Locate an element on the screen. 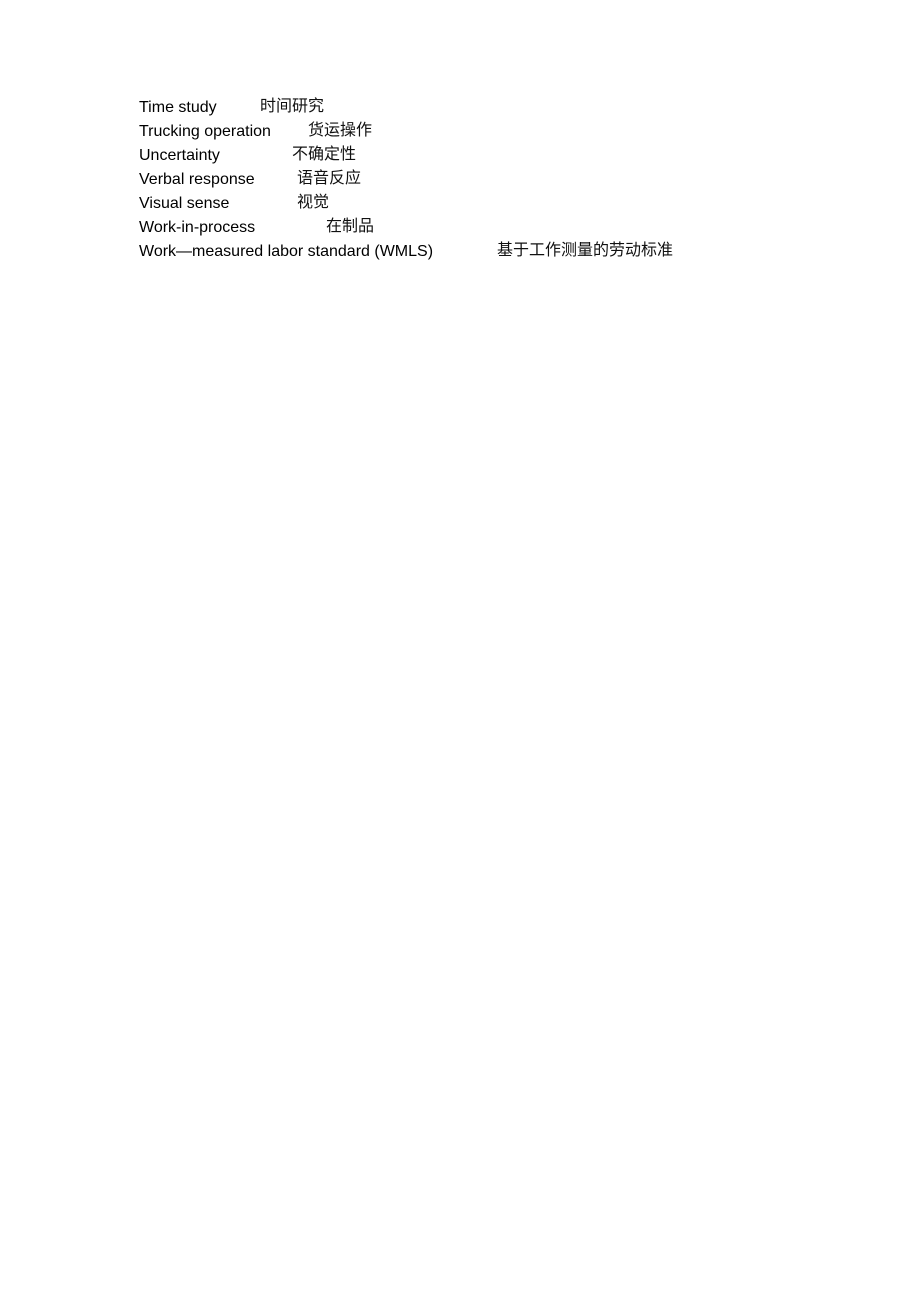 The height and width of the screenshot is (1302, 920). chinese-term: 货运操作 is located at coordinates (340, 129).